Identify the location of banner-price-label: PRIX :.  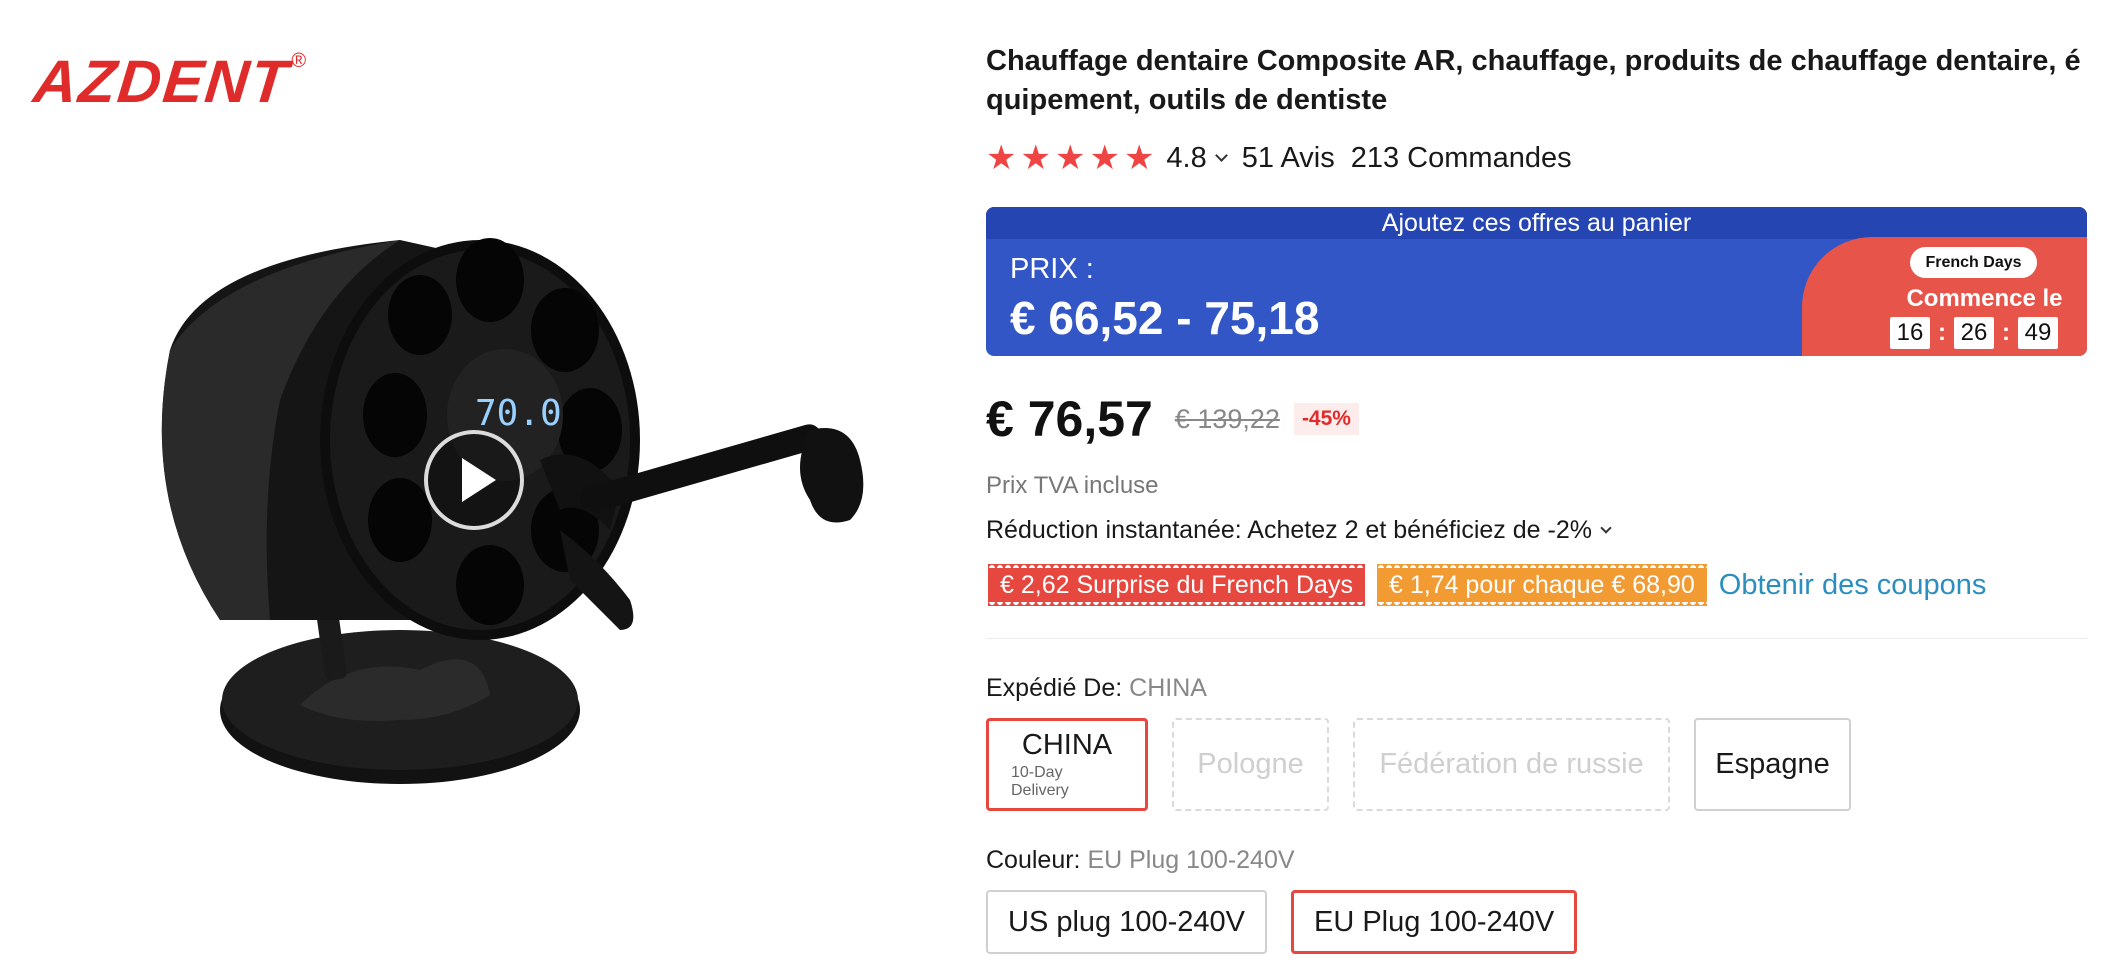
(1052, 269).